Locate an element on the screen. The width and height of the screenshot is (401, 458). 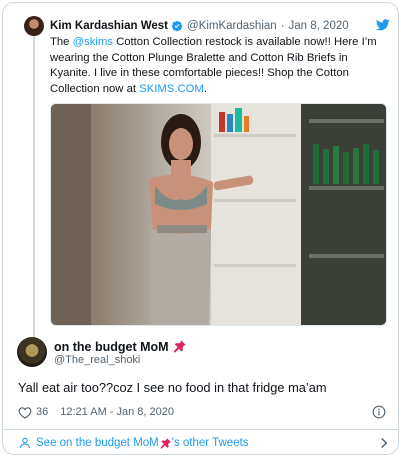
other-tweets-prefix: See on the budget MoM is located at coordinates (97, 443).